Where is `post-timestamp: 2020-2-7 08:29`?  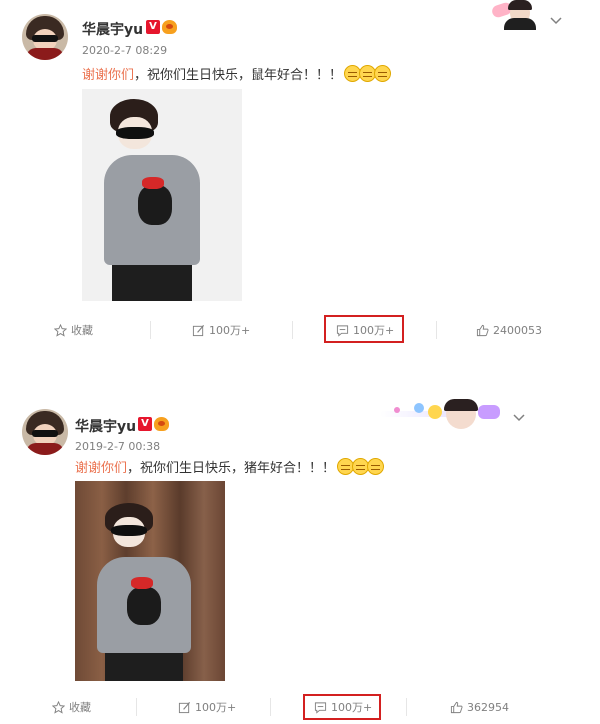
post-timestamp: 2020-2-7 08:29 is located at coordinates (124, 50).